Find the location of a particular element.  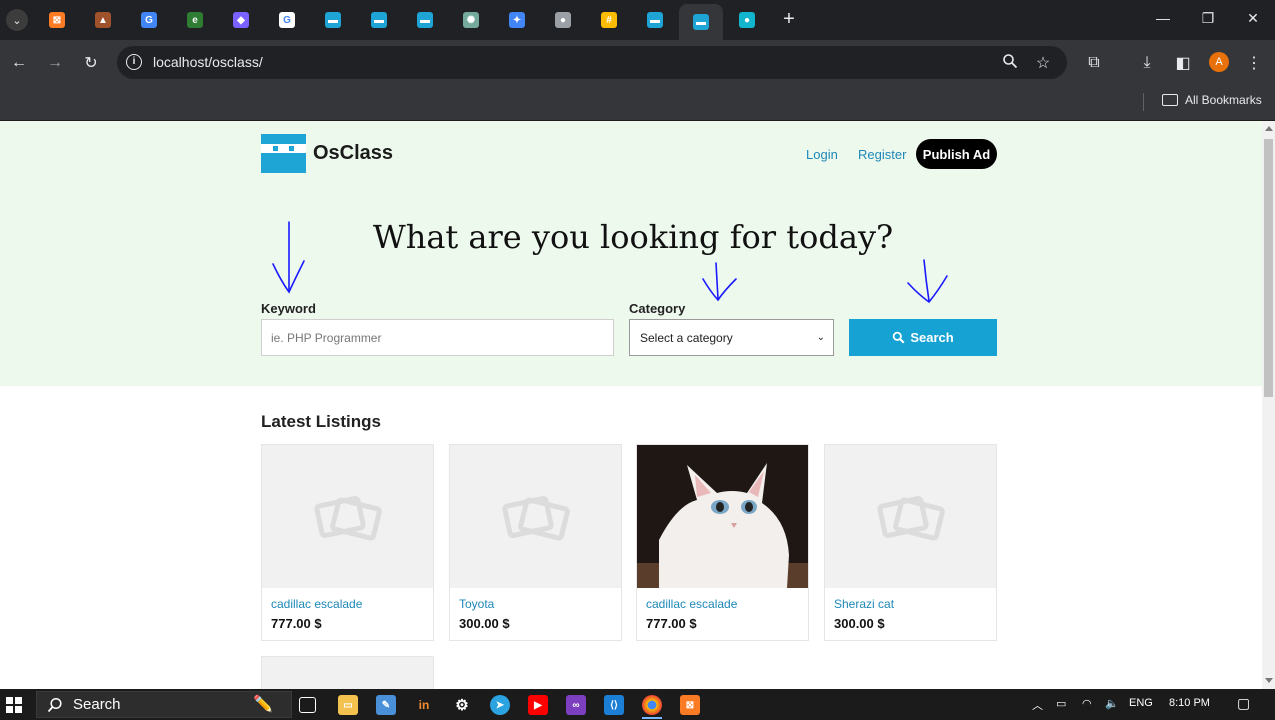

osclass-tab-2: ▬ is located at coordinates (379, 20).